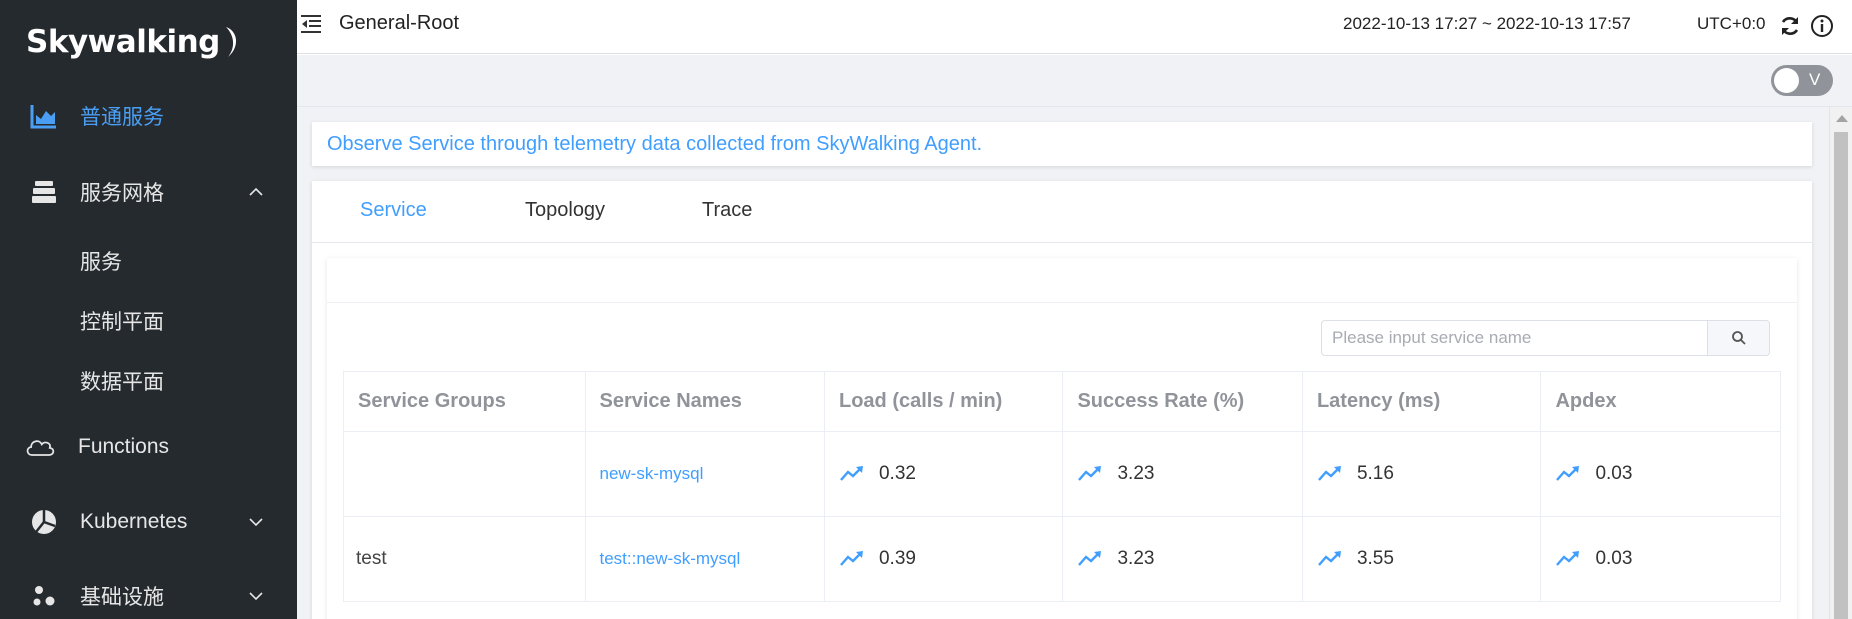  What do you see at coordinates (230, 42) in the screenshot?
I see `logo-swoosh-icon` at bounding box center [230, 42].